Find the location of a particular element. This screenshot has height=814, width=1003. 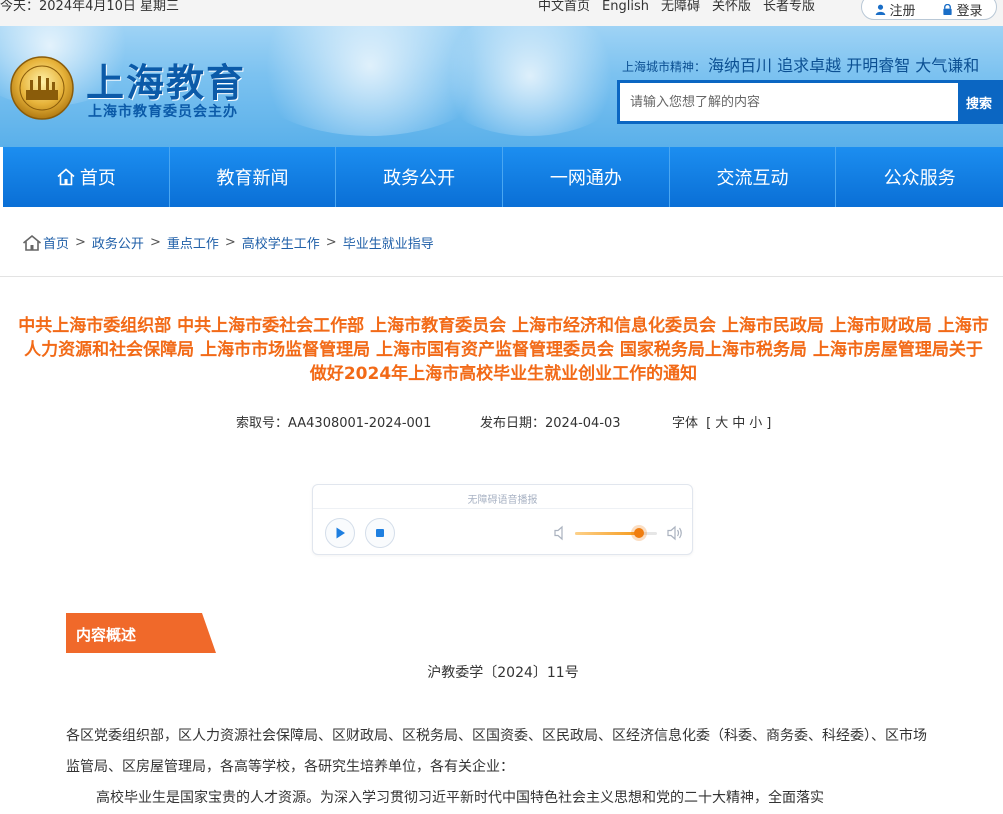

breadcrumb-student-work: 高校学生工作 is located at coordinates (281, 242).